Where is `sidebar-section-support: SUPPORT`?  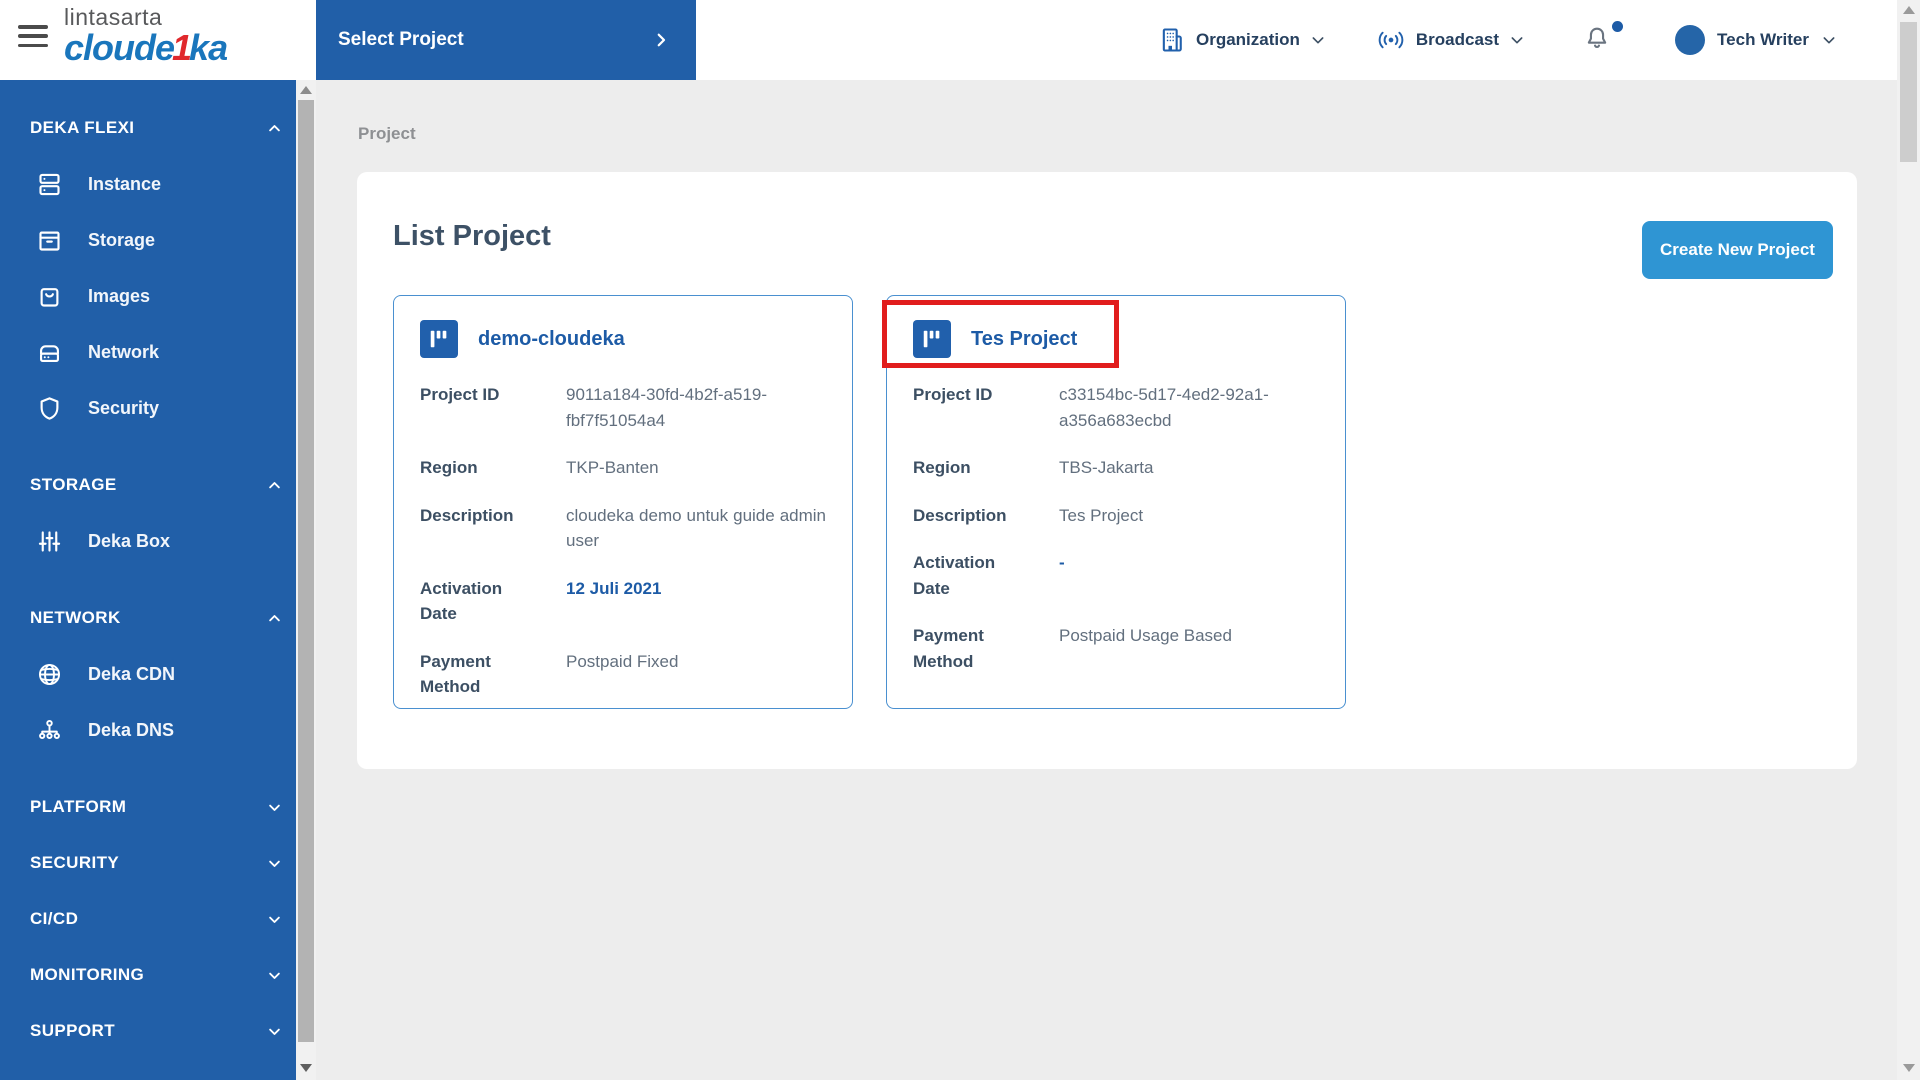 sidebar-section-support: SUPPORT is located at coordinates (156, 1031).